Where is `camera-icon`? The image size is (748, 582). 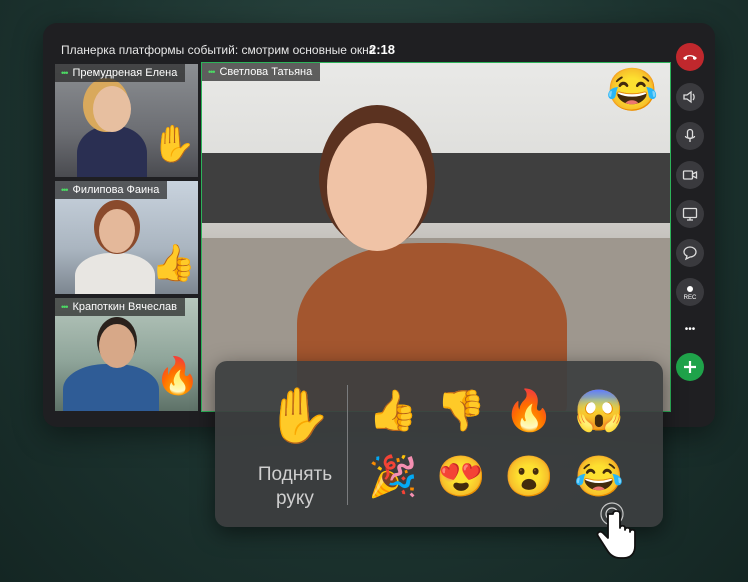 camera-icon is located at coordinates (690, 175).